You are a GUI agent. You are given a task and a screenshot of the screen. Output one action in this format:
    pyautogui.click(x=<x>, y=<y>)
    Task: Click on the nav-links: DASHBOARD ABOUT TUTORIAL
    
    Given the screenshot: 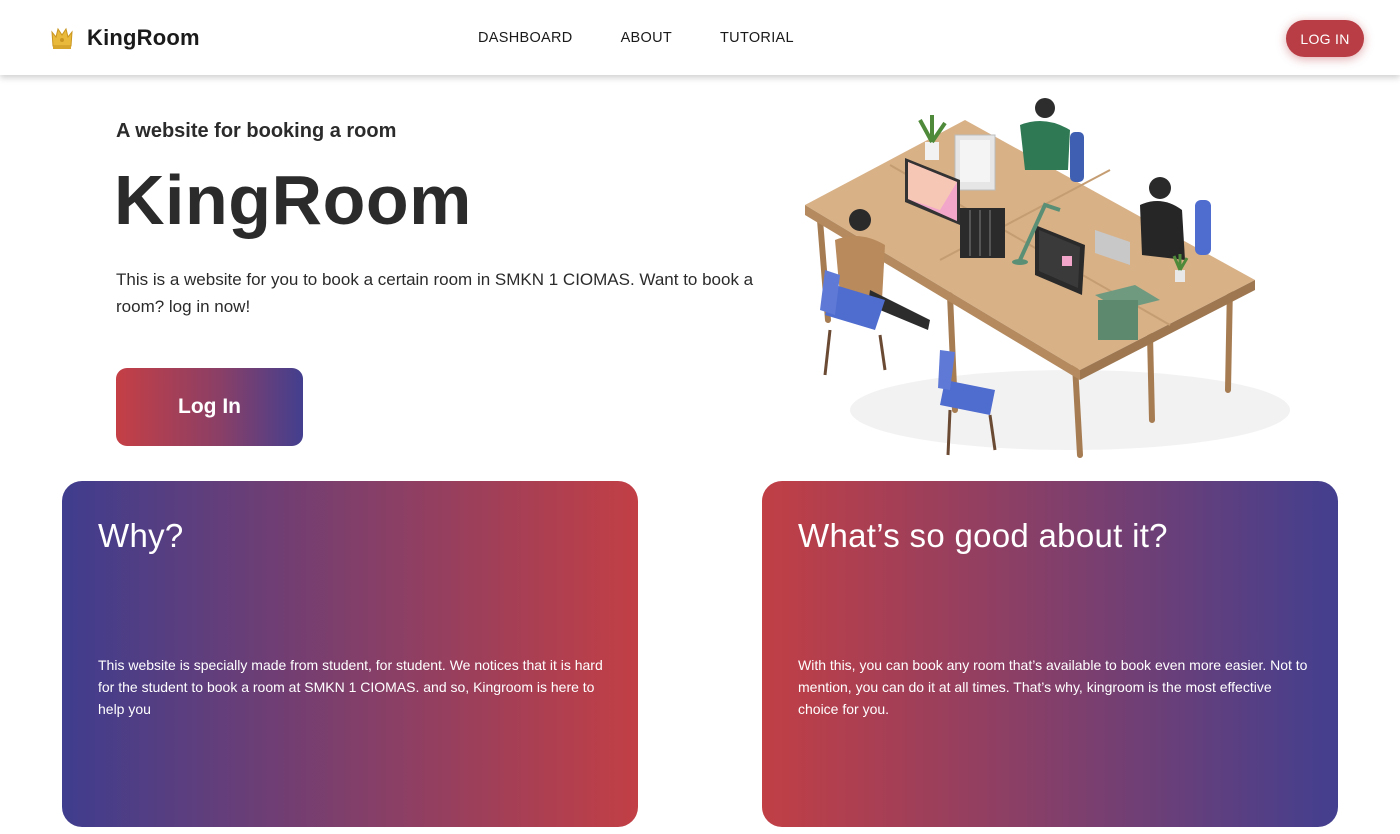 What is the action you would take?
    pyautogui.click(x=660, y=38)
    